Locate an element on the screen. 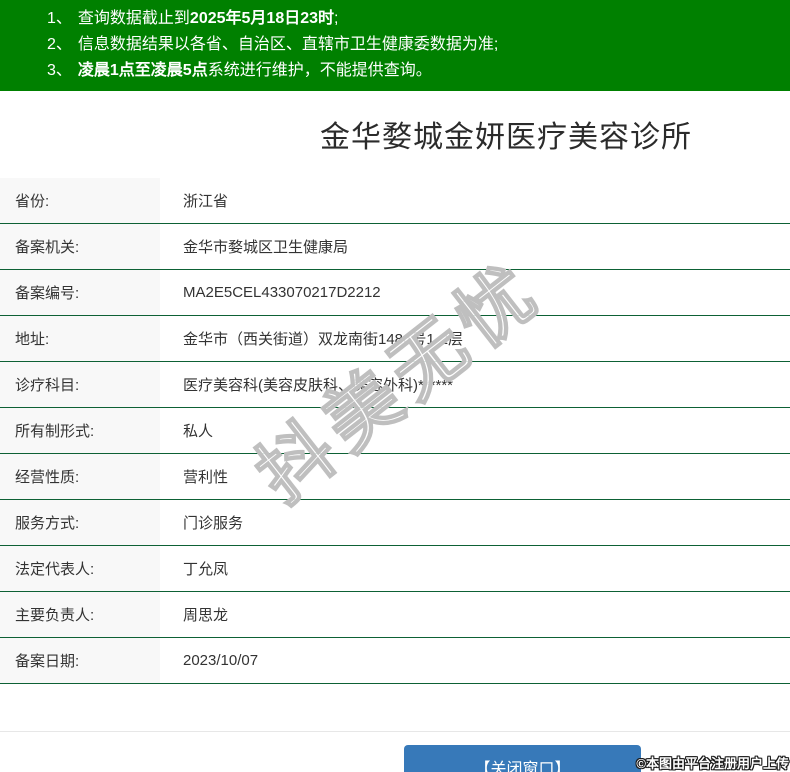 This screenshot has width=790, height=772. notice-line-2: 2、 信息数据结果以各省、自治区、直辖市卫生健康委数据为准; is located at coordinates (418, 45).